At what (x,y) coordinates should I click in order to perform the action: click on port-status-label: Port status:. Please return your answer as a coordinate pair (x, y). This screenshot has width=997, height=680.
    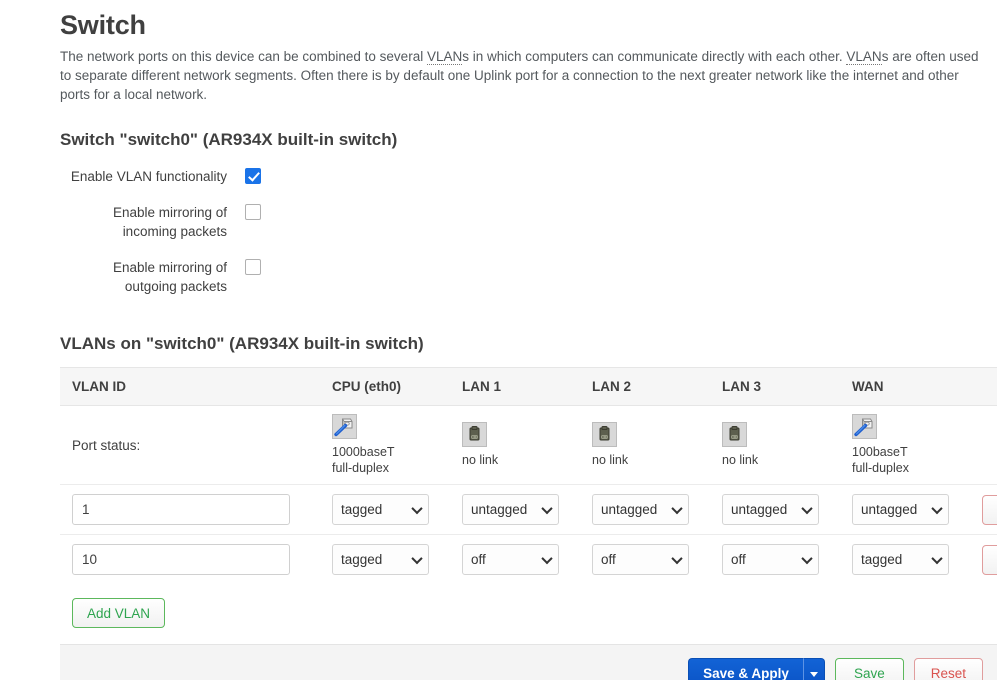
    Looking at the image, I should click on (106, 445).